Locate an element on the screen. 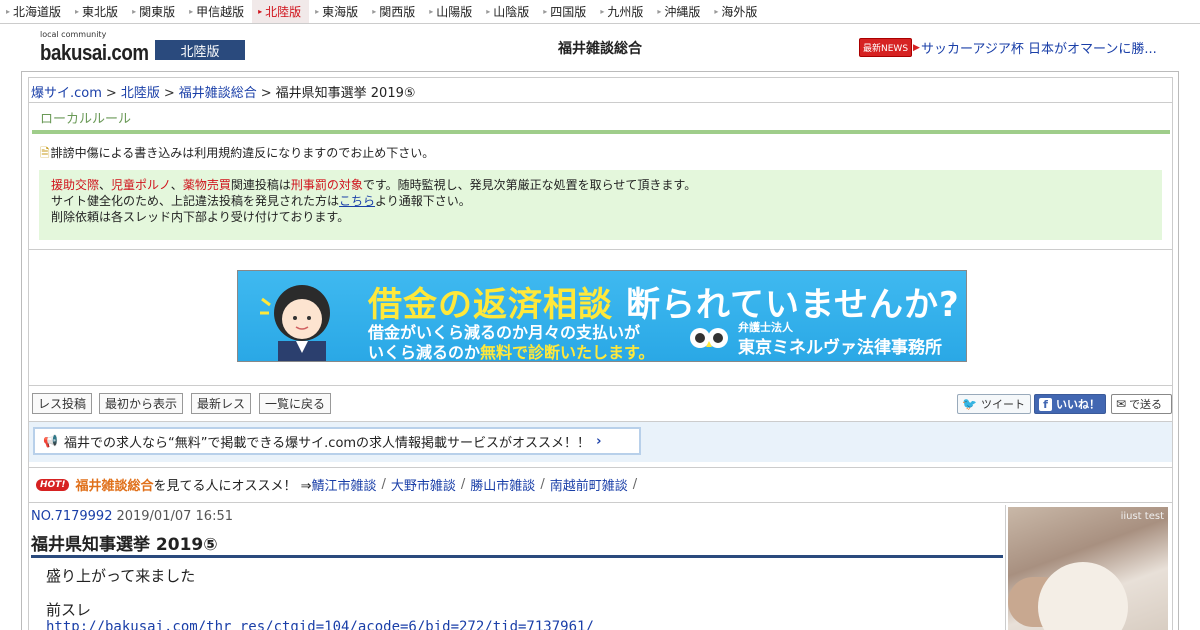  megaphone-icon: 📢 is located at coordinates (50, 441).